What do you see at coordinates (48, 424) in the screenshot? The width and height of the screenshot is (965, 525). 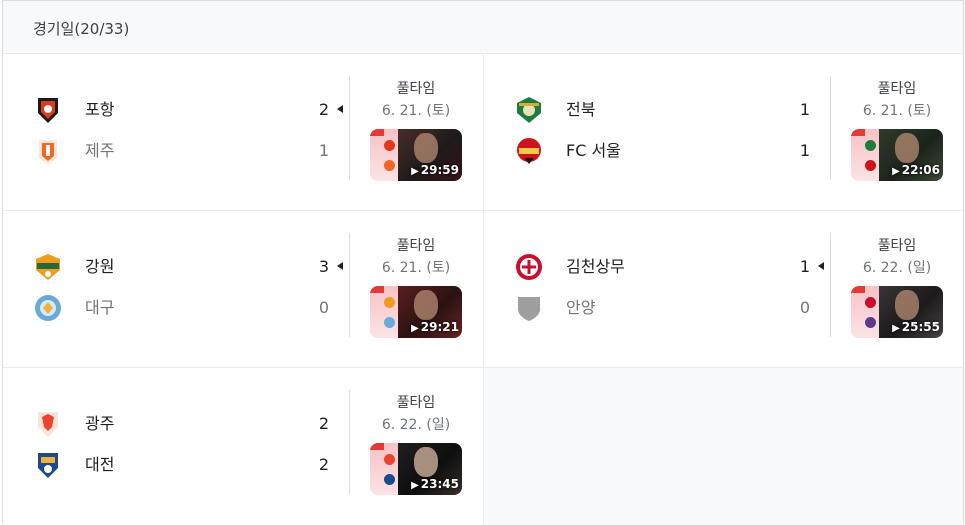 I see `gwangju-logo-icon` at bounding box center [48, 424].